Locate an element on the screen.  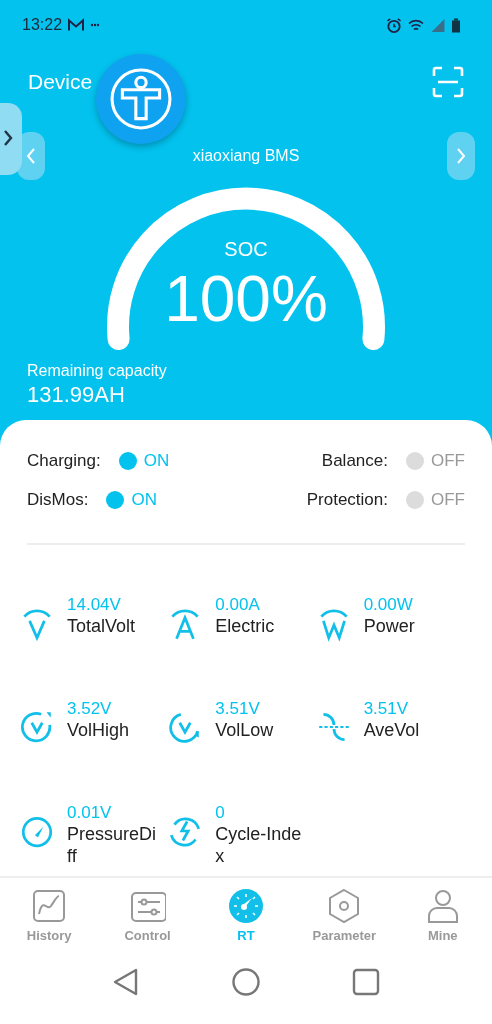
person-icon is located at coordinates (141, 99).